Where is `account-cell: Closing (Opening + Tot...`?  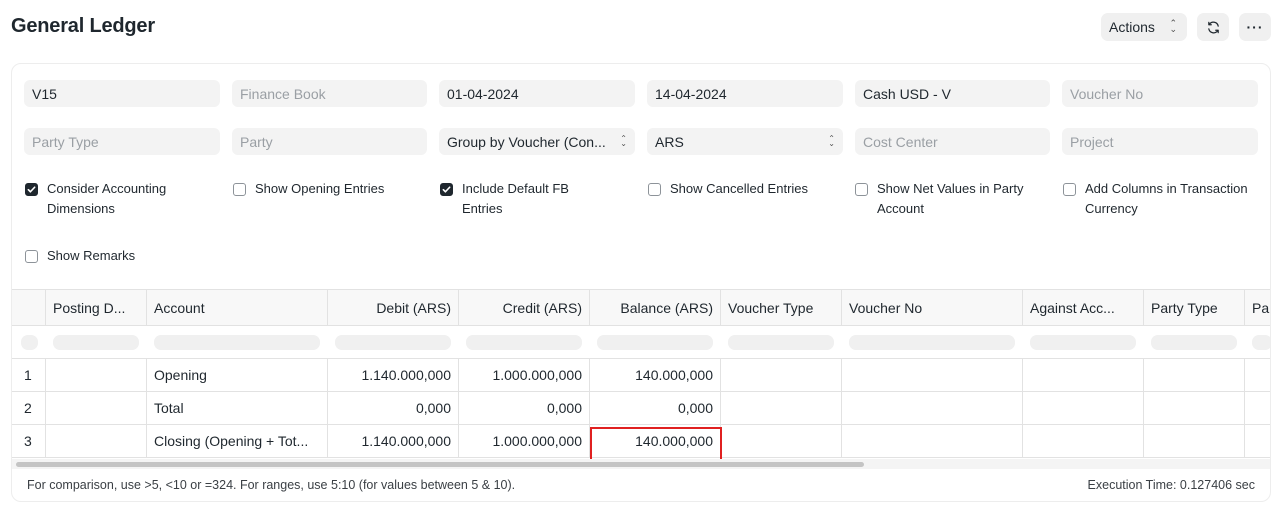
account-cell: Closing (Opening + Tot... is located at coordinates (237, 441).